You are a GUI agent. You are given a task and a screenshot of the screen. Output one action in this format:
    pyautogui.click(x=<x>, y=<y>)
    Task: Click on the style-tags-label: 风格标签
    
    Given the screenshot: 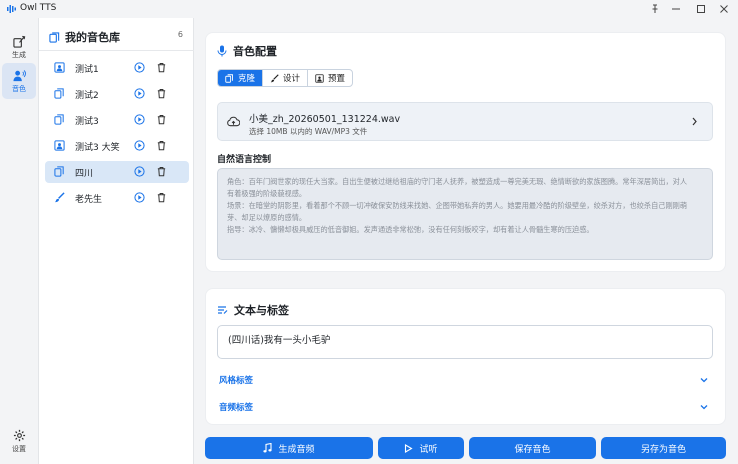 What is the action you would take?
    pyautogui.click(x=236, y=381)
    